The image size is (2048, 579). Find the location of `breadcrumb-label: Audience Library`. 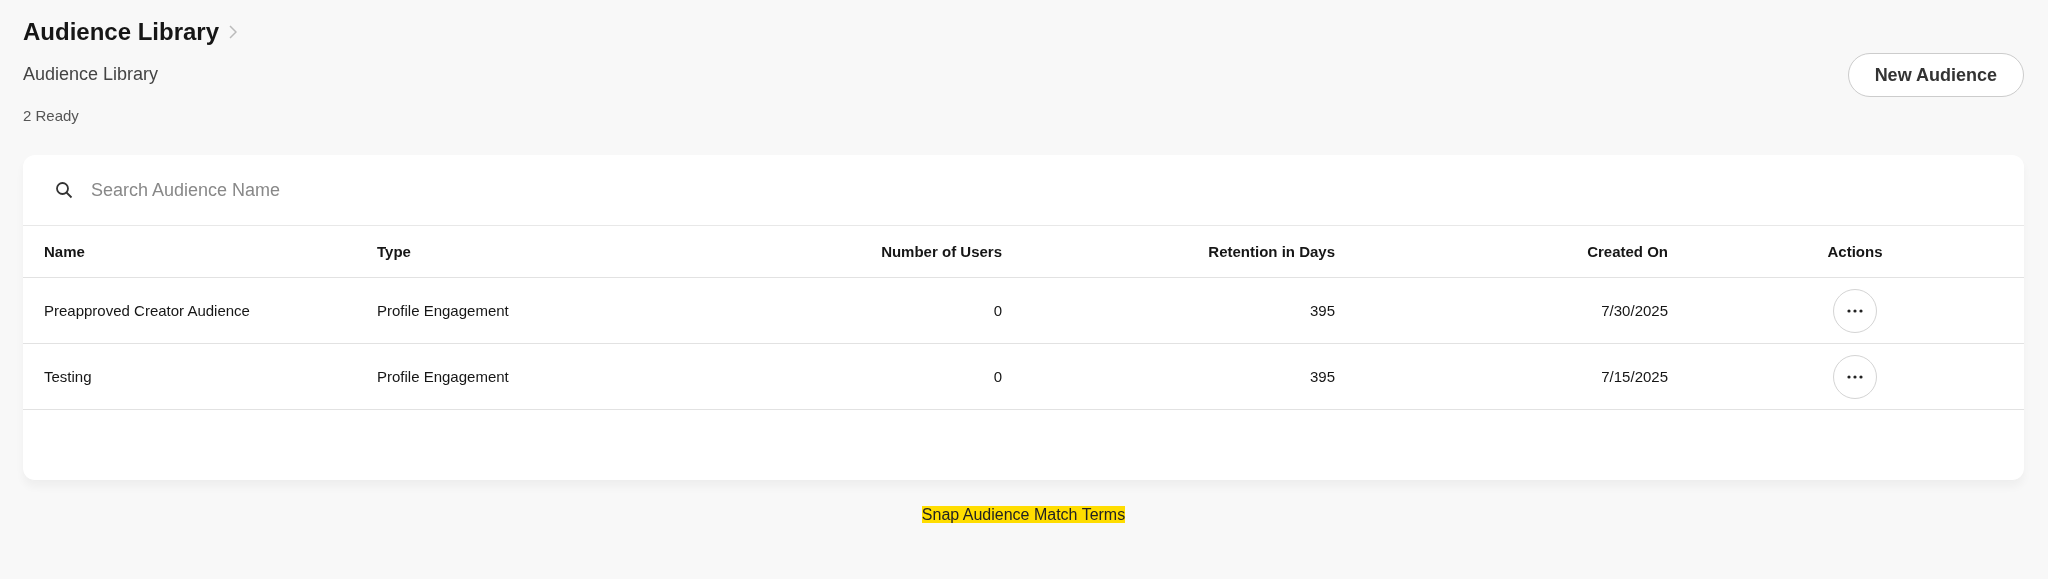

breadcrumb-label: Audience Library is located at coordinates (91, 74).